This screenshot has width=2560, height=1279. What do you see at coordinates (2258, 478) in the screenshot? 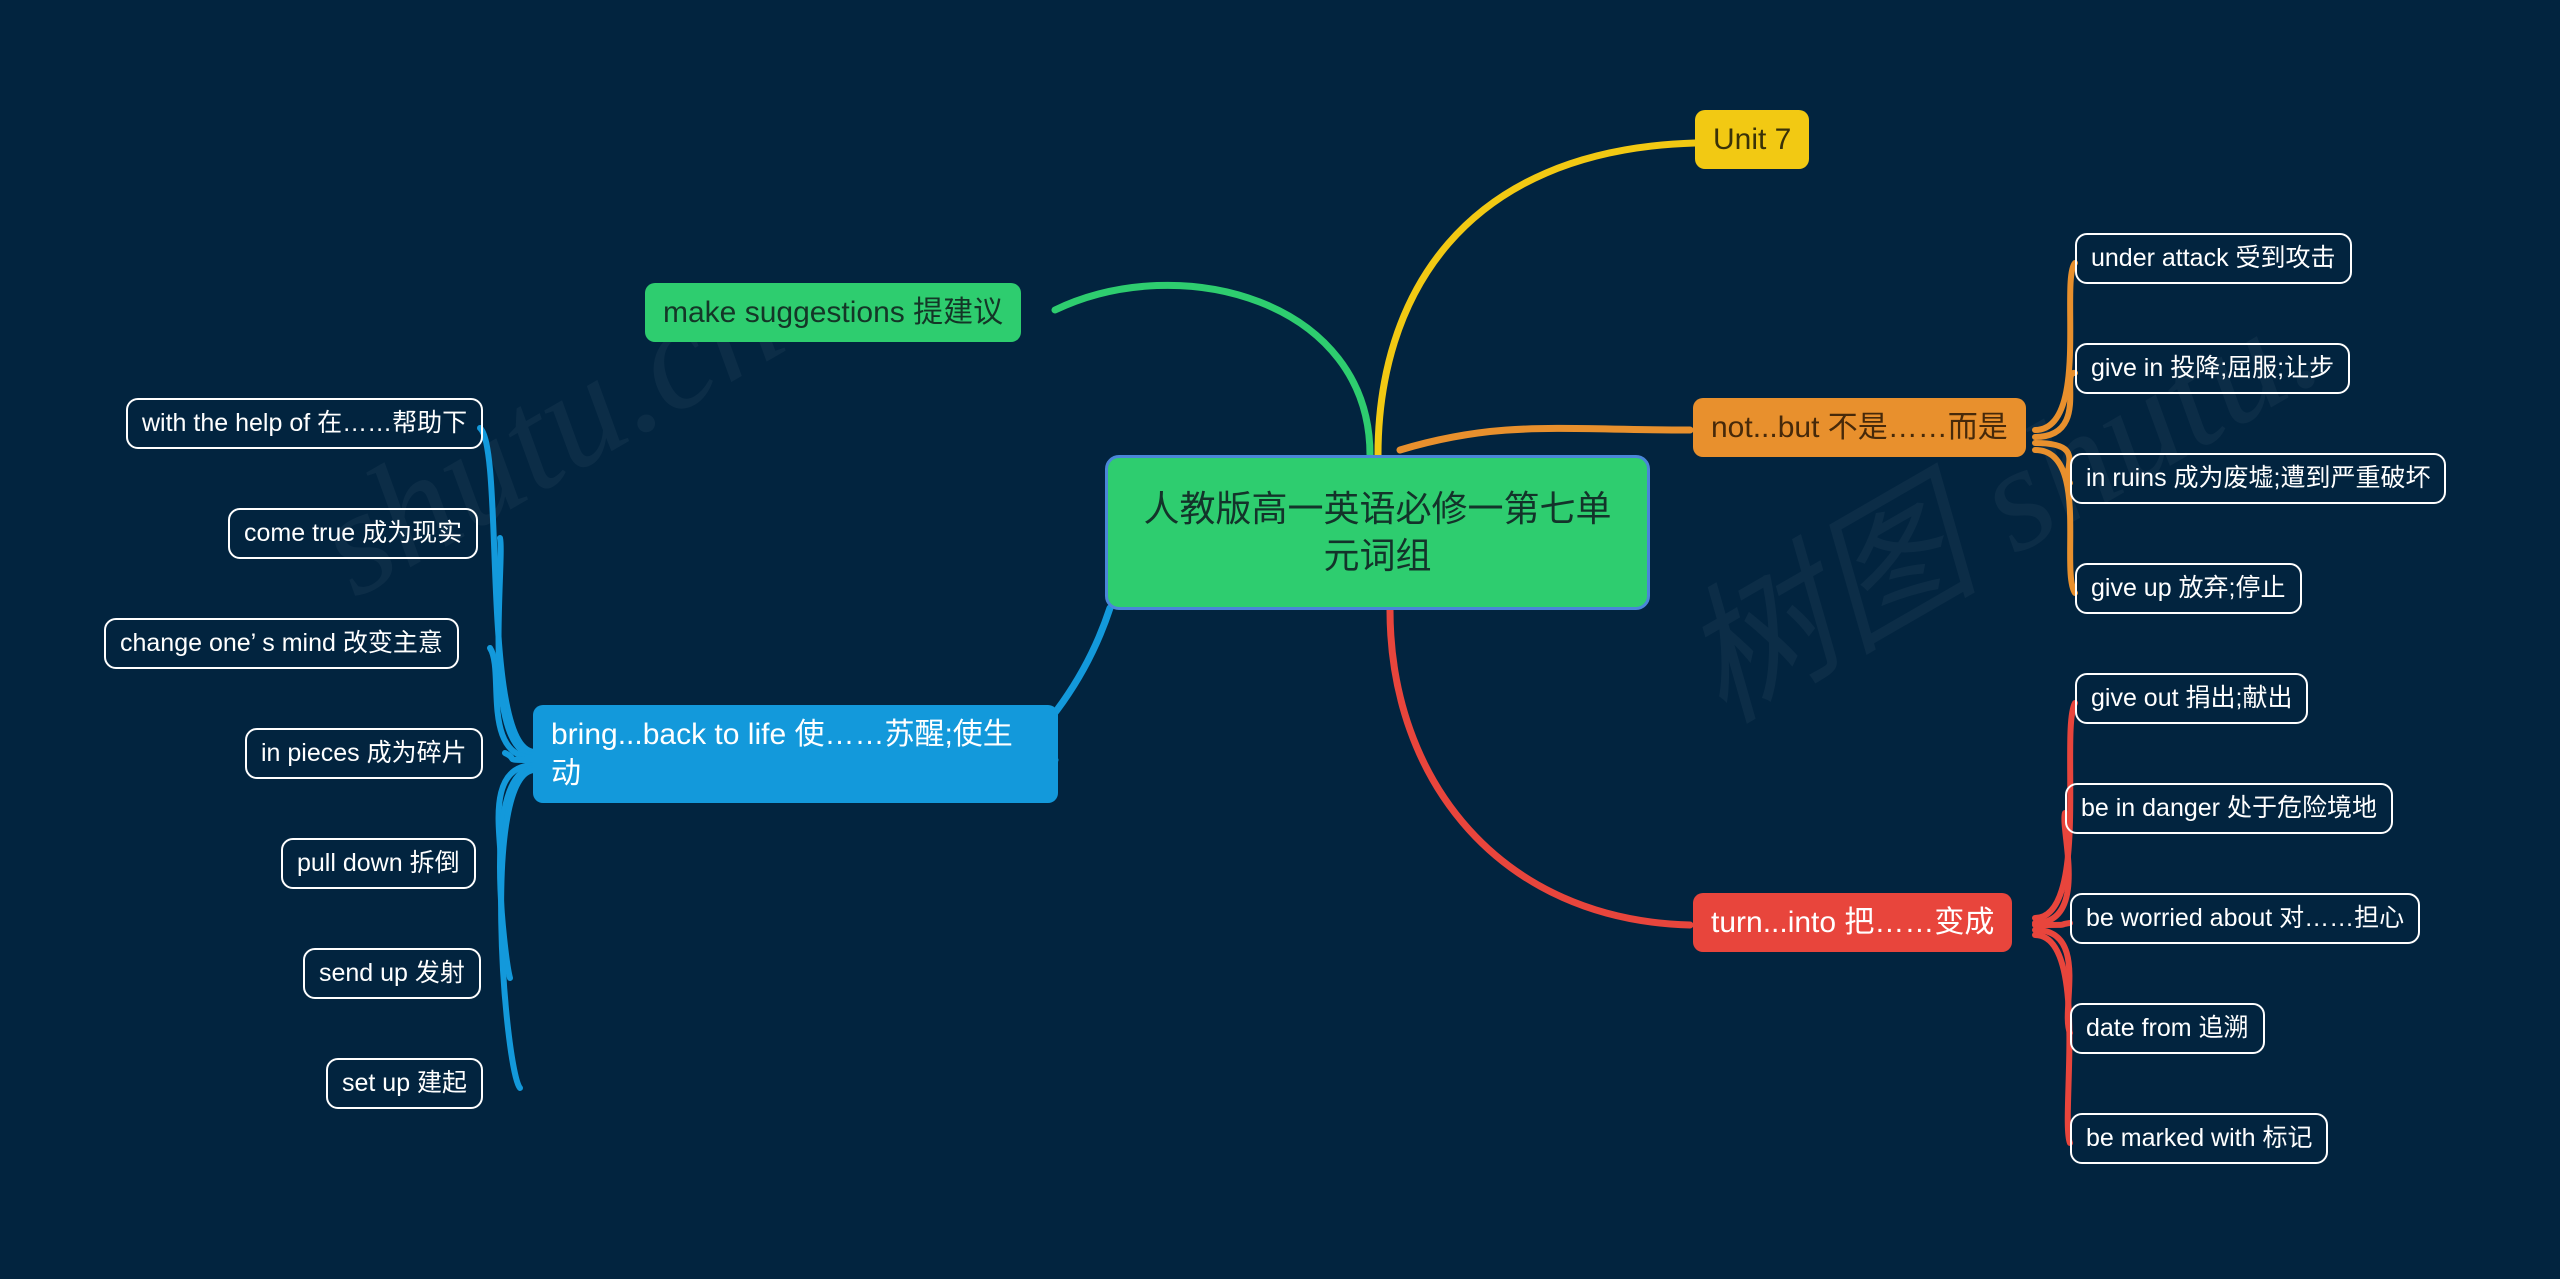
I see `leaf-node-in-ruins: in ruins 成为废墟;遭到严重破坏` at bounding box center [2258, 478].